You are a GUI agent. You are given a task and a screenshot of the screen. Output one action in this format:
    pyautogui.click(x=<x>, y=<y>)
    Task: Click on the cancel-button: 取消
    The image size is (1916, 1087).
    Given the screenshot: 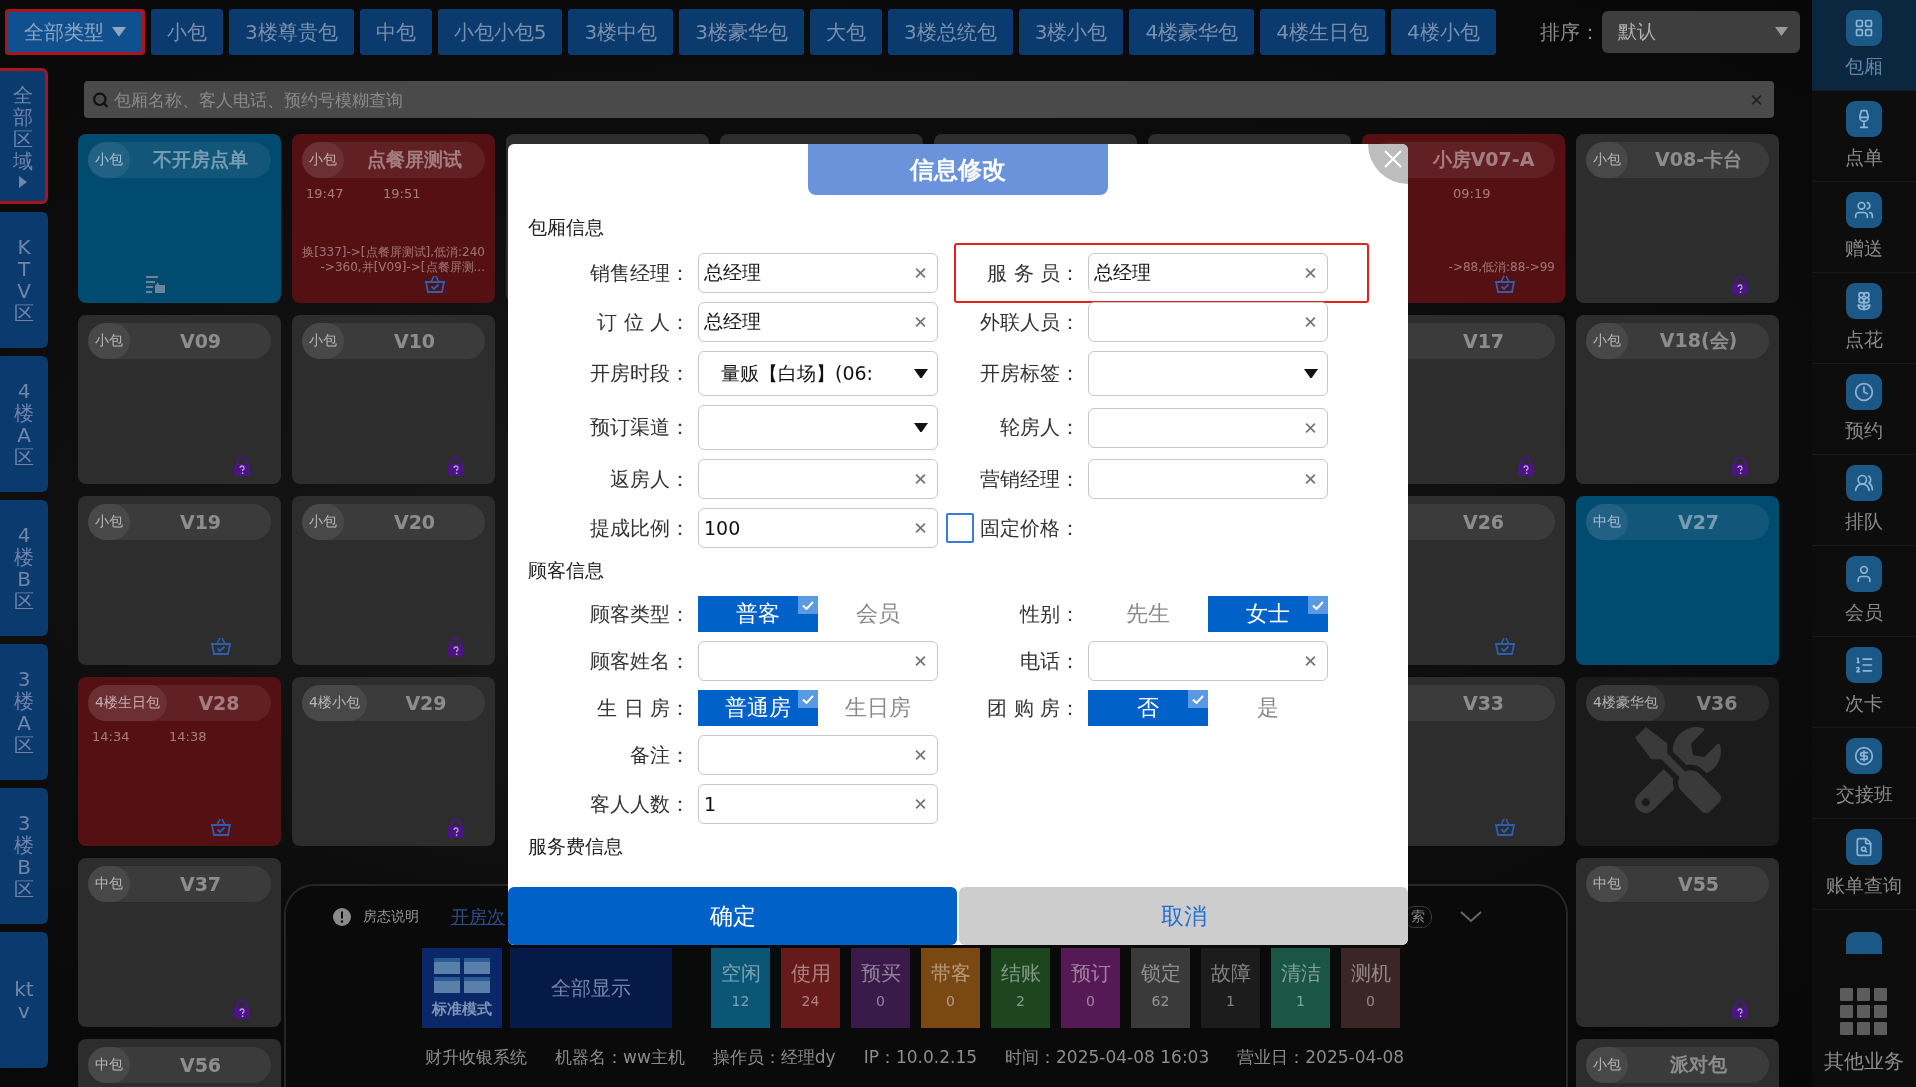 What is the action you would take?
    pyautogui.click(x=1183, y=916)
    